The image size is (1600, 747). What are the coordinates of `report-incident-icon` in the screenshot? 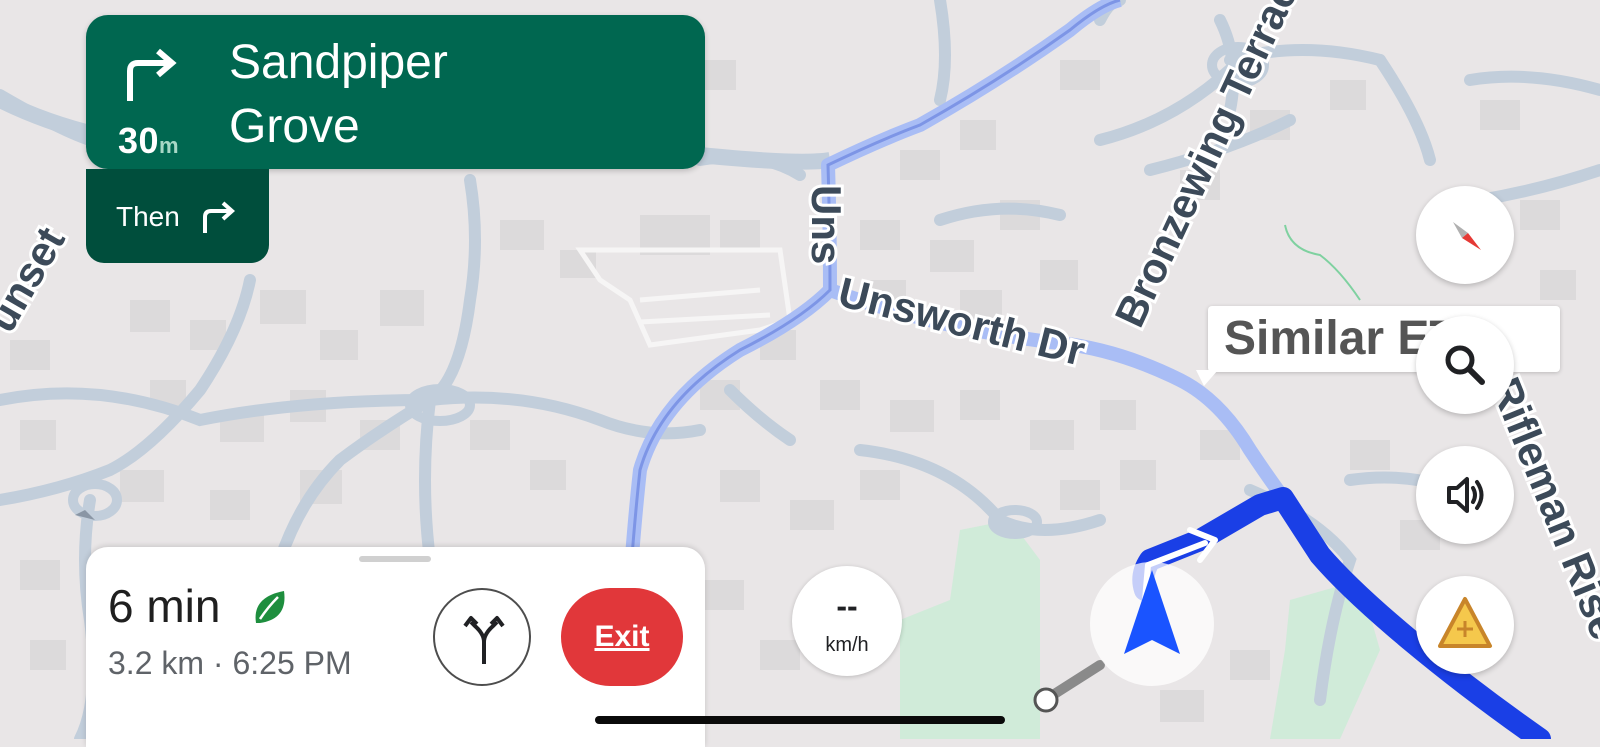 It's located at (1465, 622).